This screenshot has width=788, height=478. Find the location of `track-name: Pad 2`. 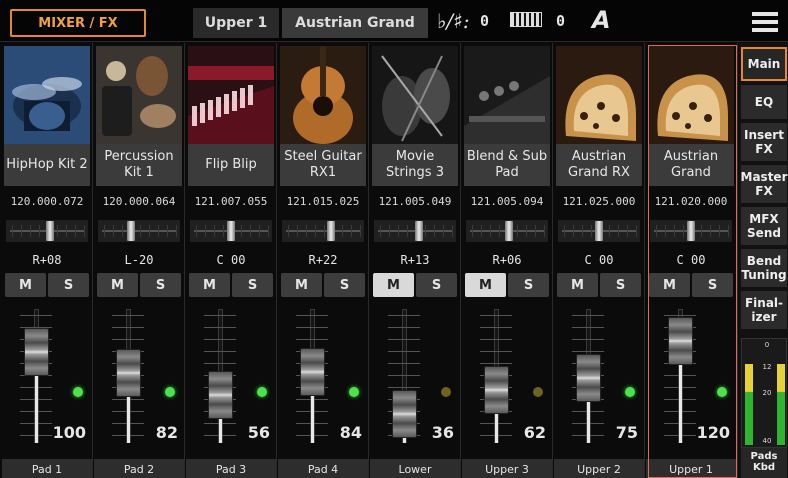

track-name: Pad 2 is located at coordinates (139, 468).